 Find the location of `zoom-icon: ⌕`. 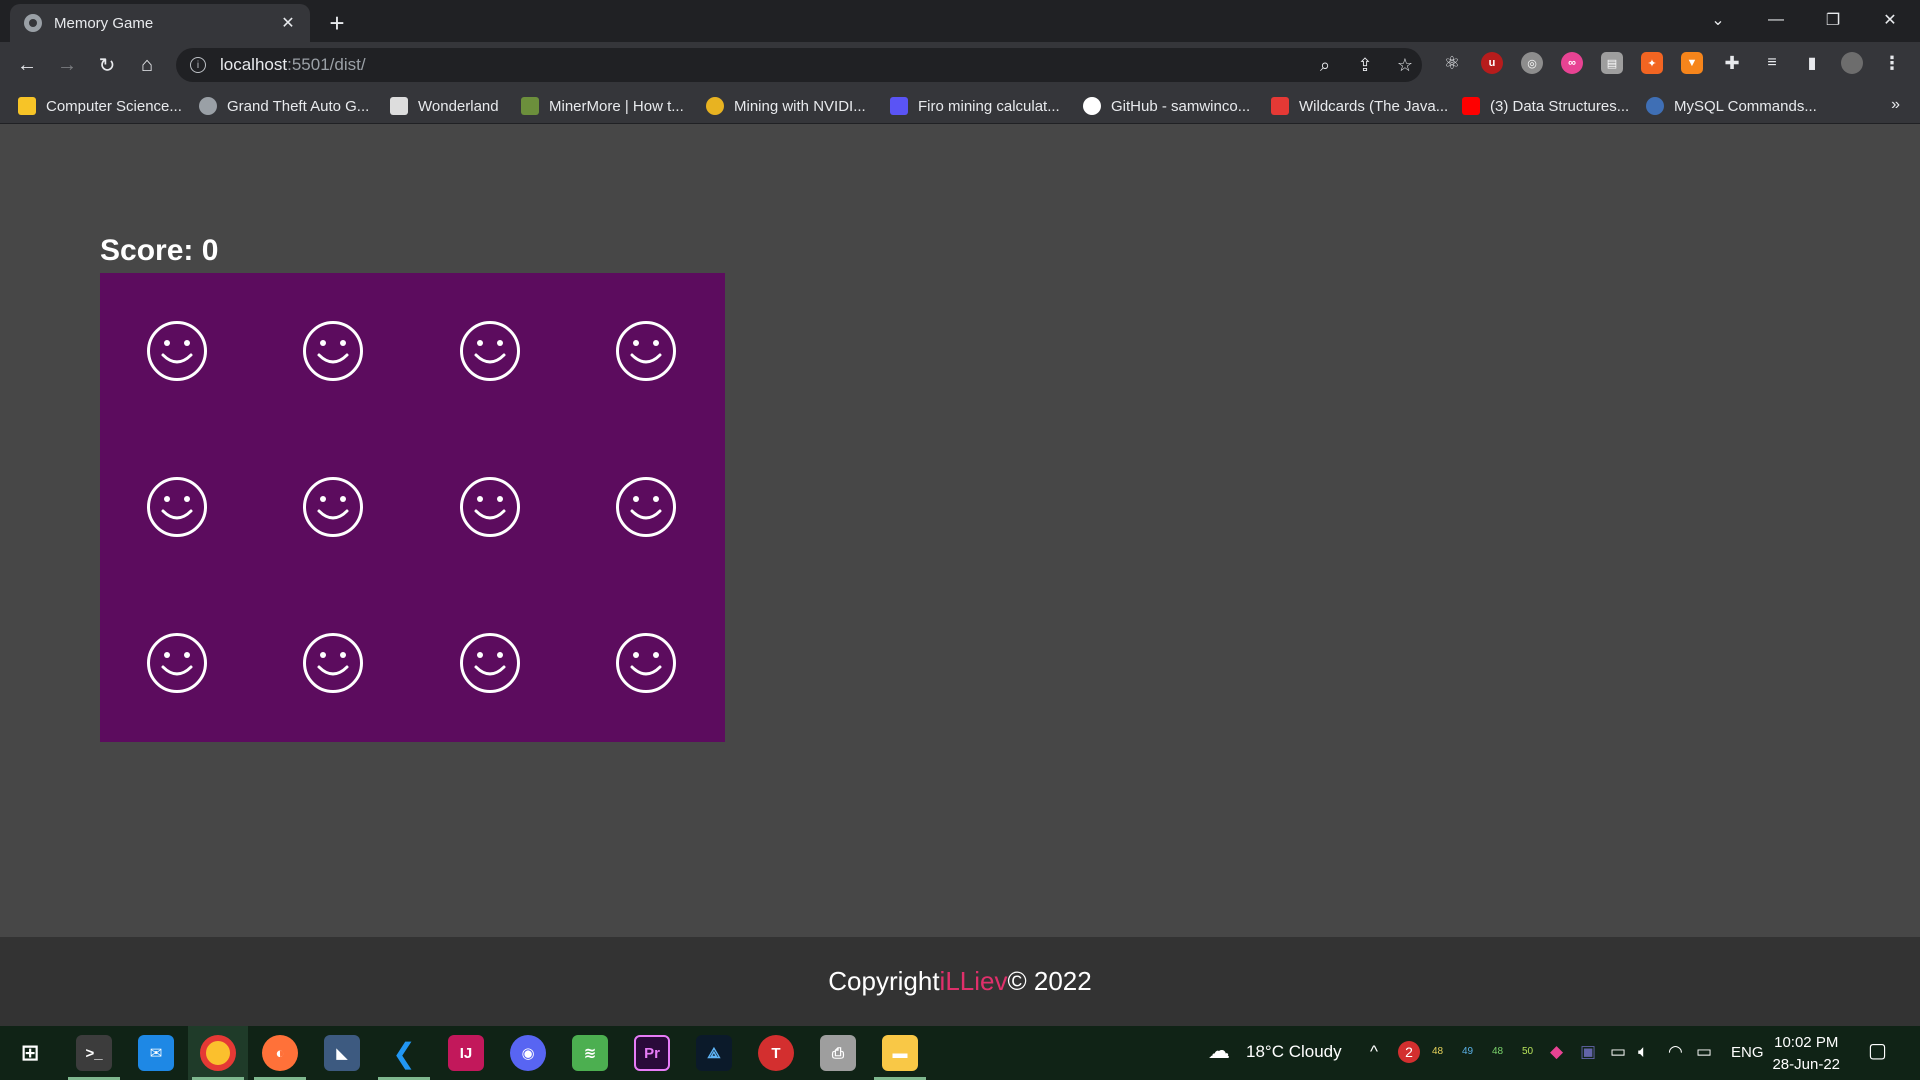

zoom-icon: ⌕ is located at coordinates (1325, 65).